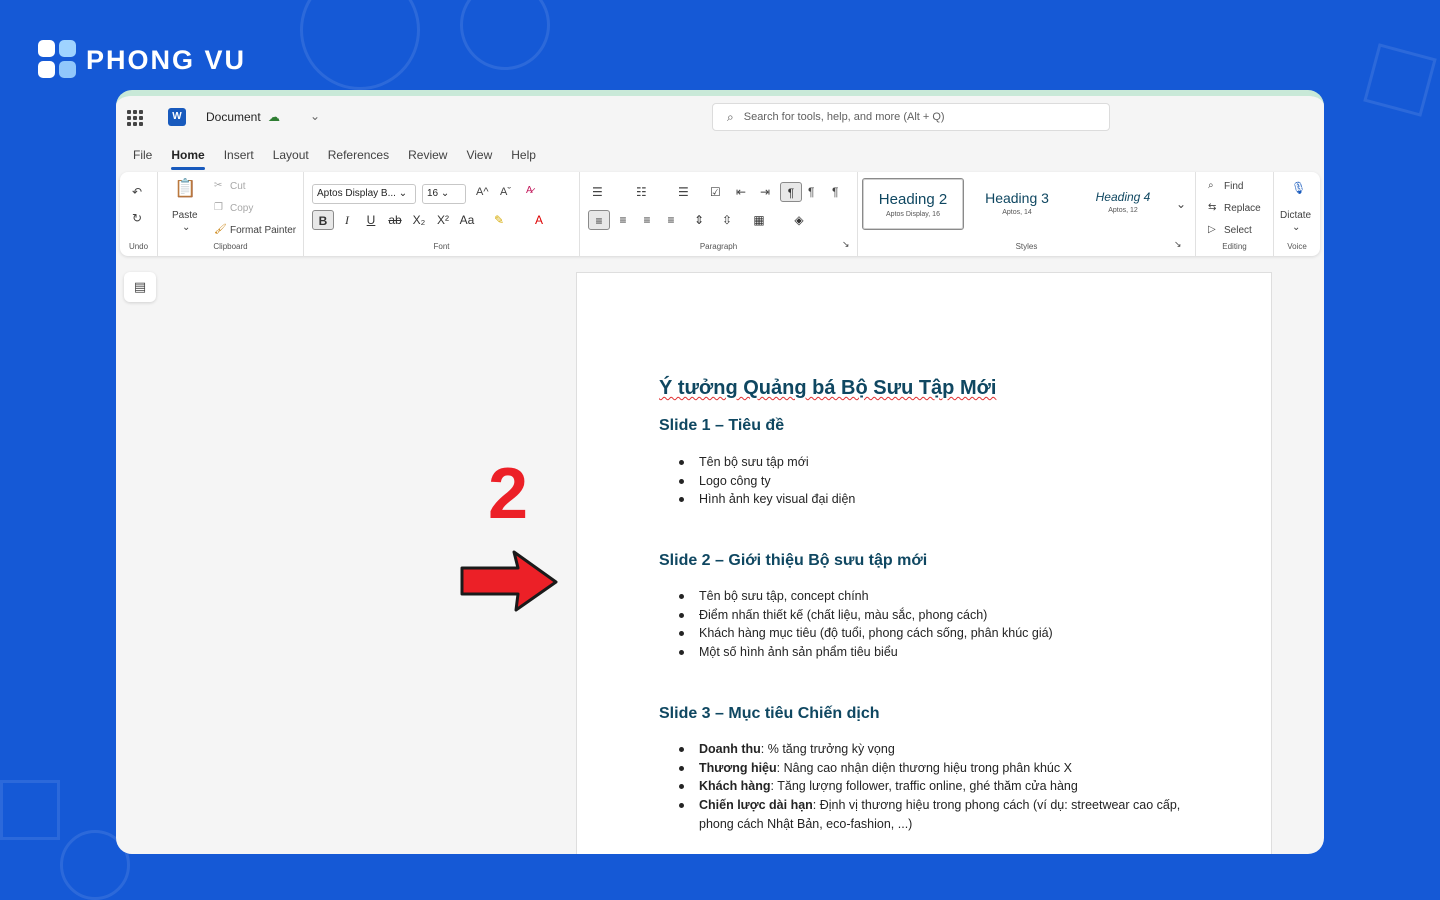 This screenshot has height=900, width=1440. I want to click on style-name: Heading 4, so click(1123, 197).